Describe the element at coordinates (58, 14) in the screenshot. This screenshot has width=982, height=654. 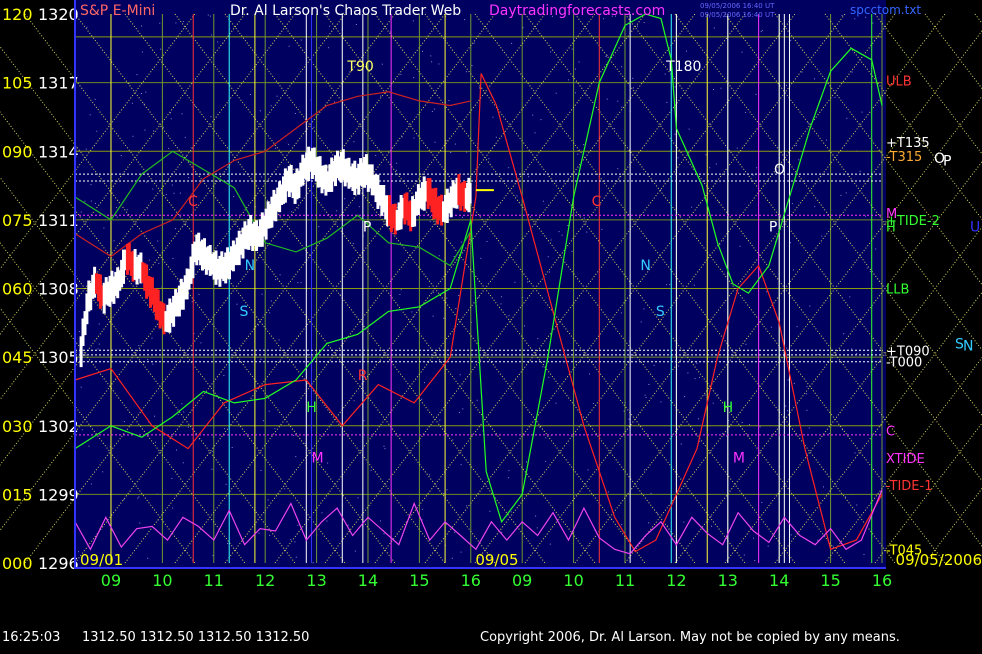
I see `y-price-label: 1320` at that location.